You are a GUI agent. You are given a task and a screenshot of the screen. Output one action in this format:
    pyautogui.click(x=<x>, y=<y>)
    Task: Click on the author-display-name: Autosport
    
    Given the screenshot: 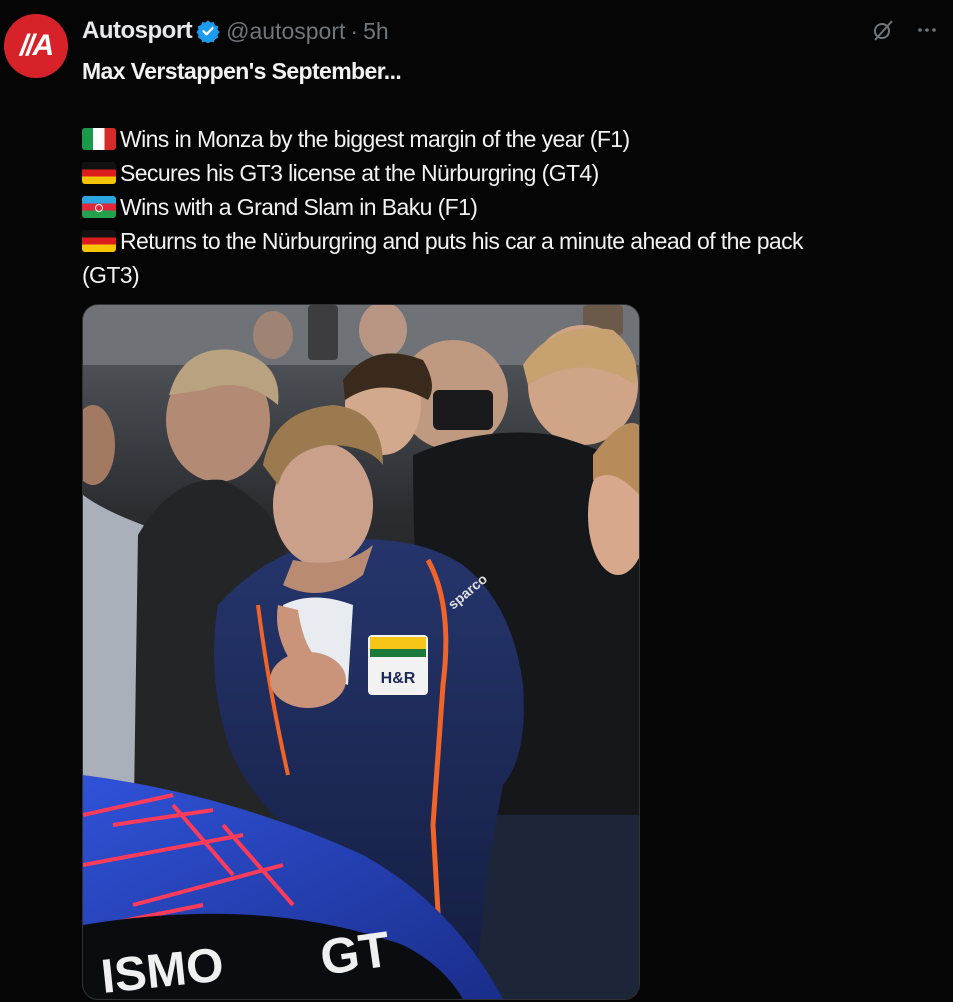 What is the action you would take?
    pyautogui.click(x=137, y=31)
    